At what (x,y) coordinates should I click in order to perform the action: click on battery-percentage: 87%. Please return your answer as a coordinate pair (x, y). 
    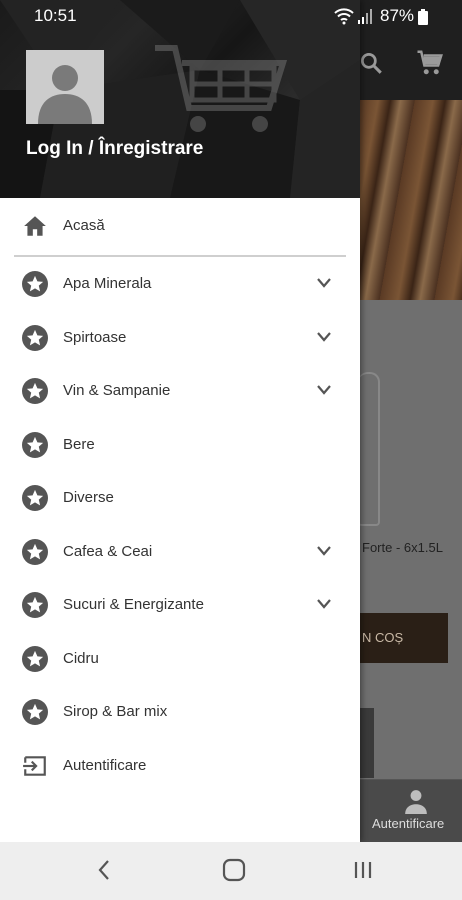
    Looking at the image, I should click on (397, 15).